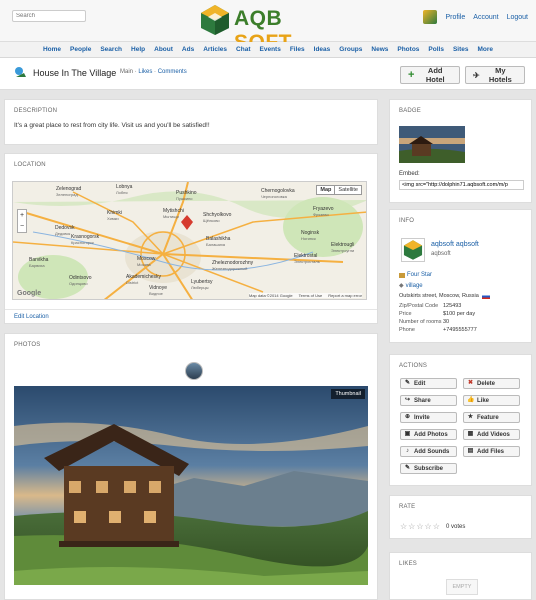  What do you see at coordinates (455, 17) in the screenshot?
I see `profile-link: Profile` at bounding box center [455, 17].